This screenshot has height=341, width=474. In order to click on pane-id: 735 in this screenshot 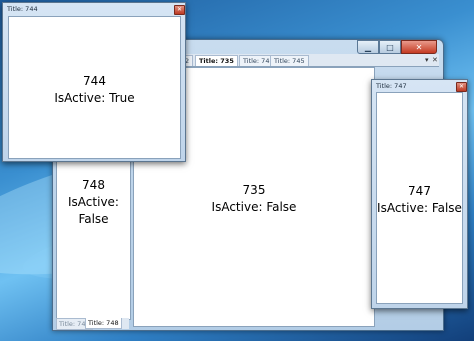, I will do `click(254, 190)`.